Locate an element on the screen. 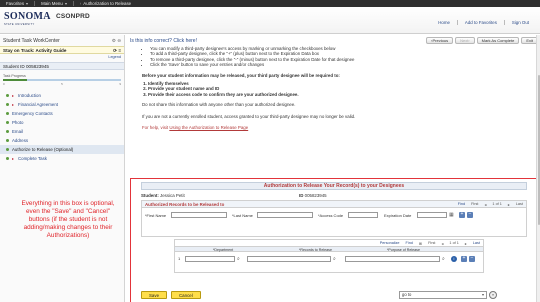 This screenshot has width=540, height=302. gear-icon: ⚙ is located at coordinates (114, 40).